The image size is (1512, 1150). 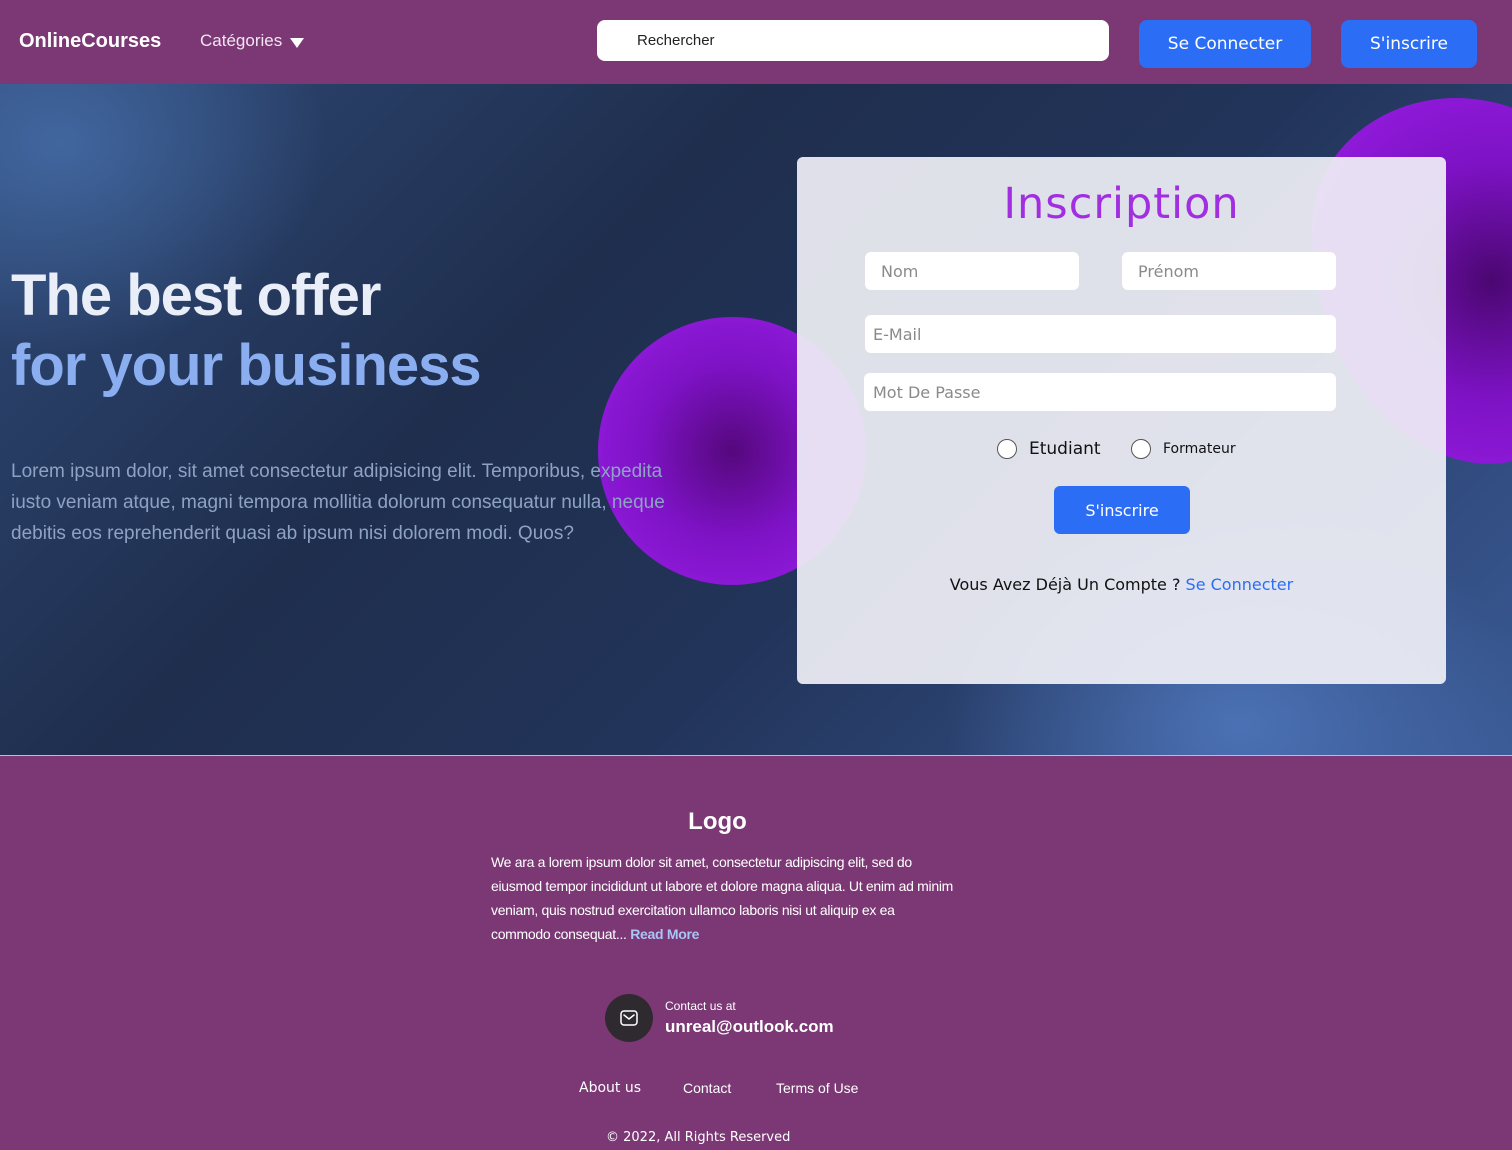 I want to click on hero-headline: The best offer, so click(x=196, y=295).